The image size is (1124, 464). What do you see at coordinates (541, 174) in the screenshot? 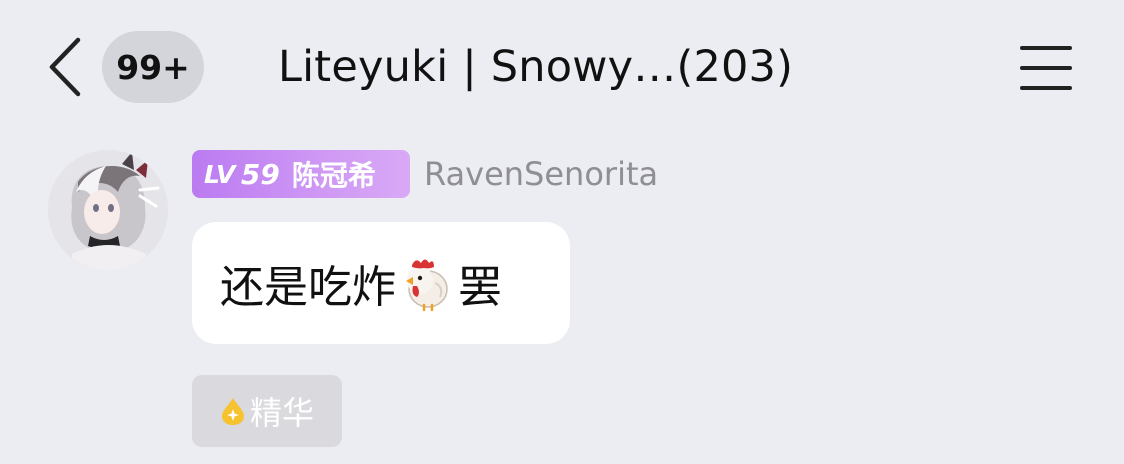
I see `sender-name: RavenSenorita` at bounding box center [541, 174].